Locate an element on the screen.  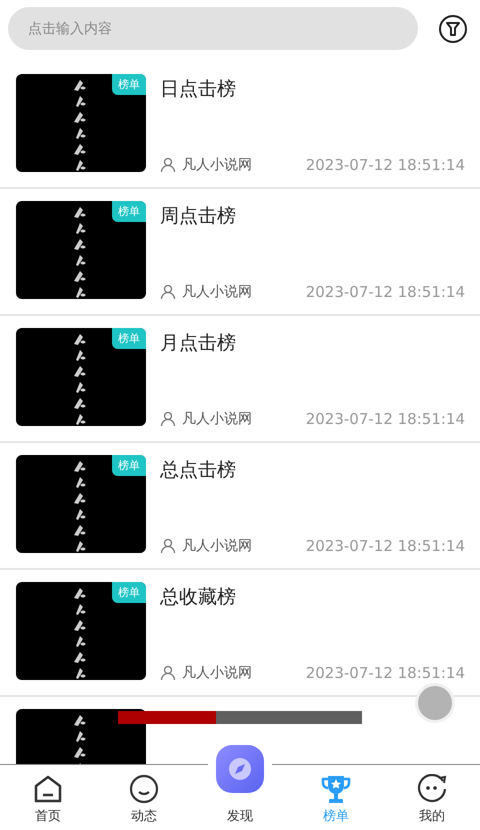
search-field: 点击输入内容 is located at coordinates (213, 28).